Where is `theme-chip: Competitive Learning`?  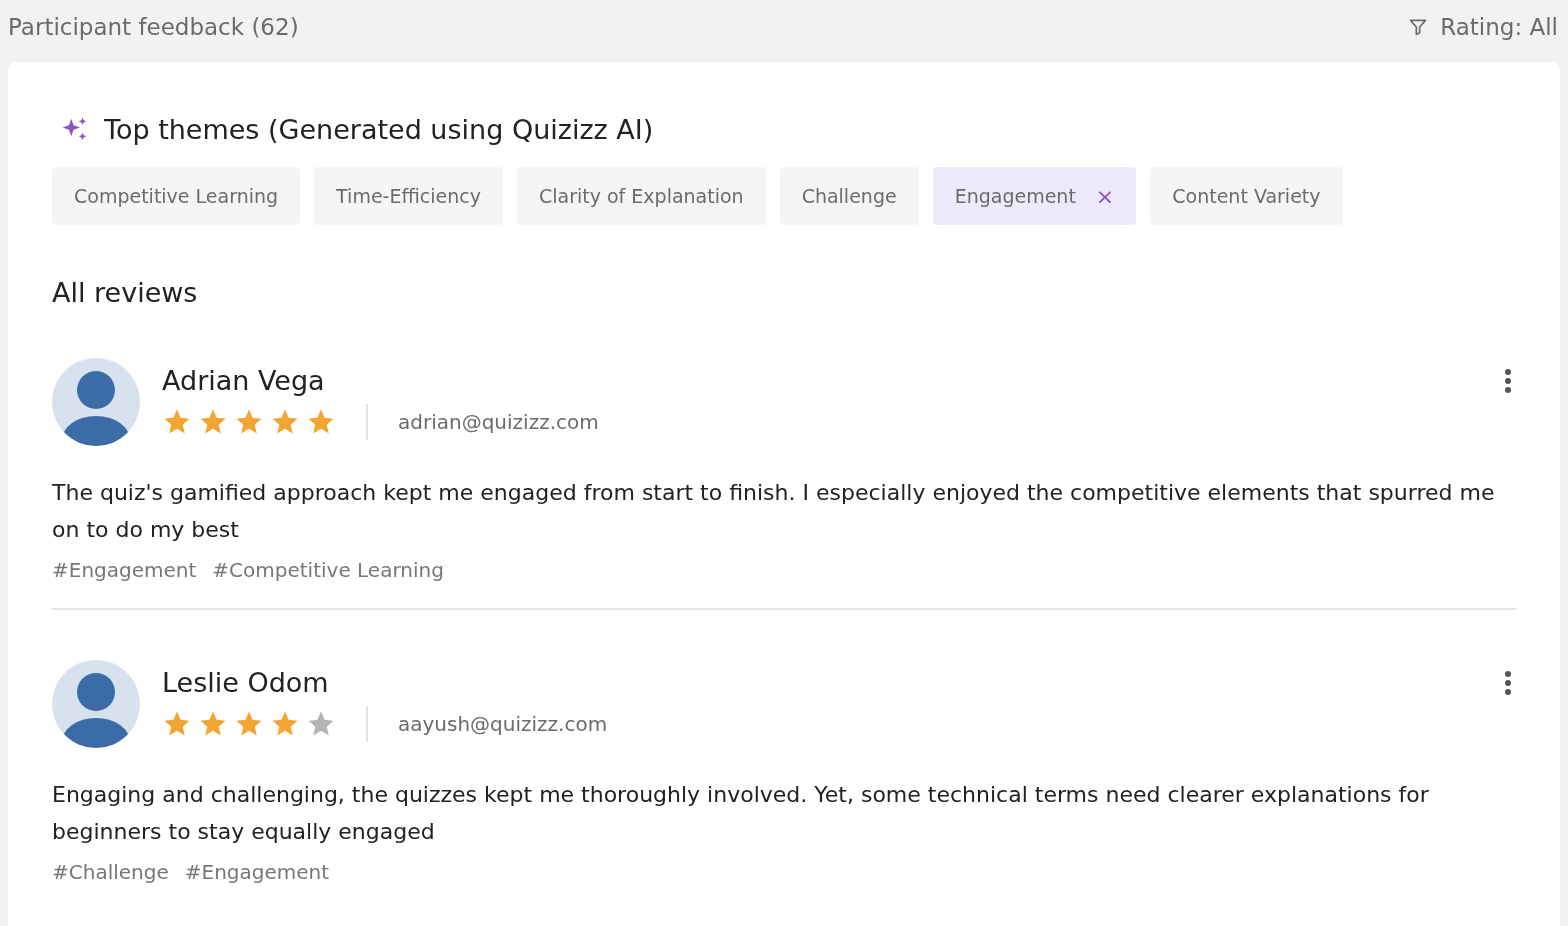 theme-chip: Competitive Learning is located at coordinates (176, 196).